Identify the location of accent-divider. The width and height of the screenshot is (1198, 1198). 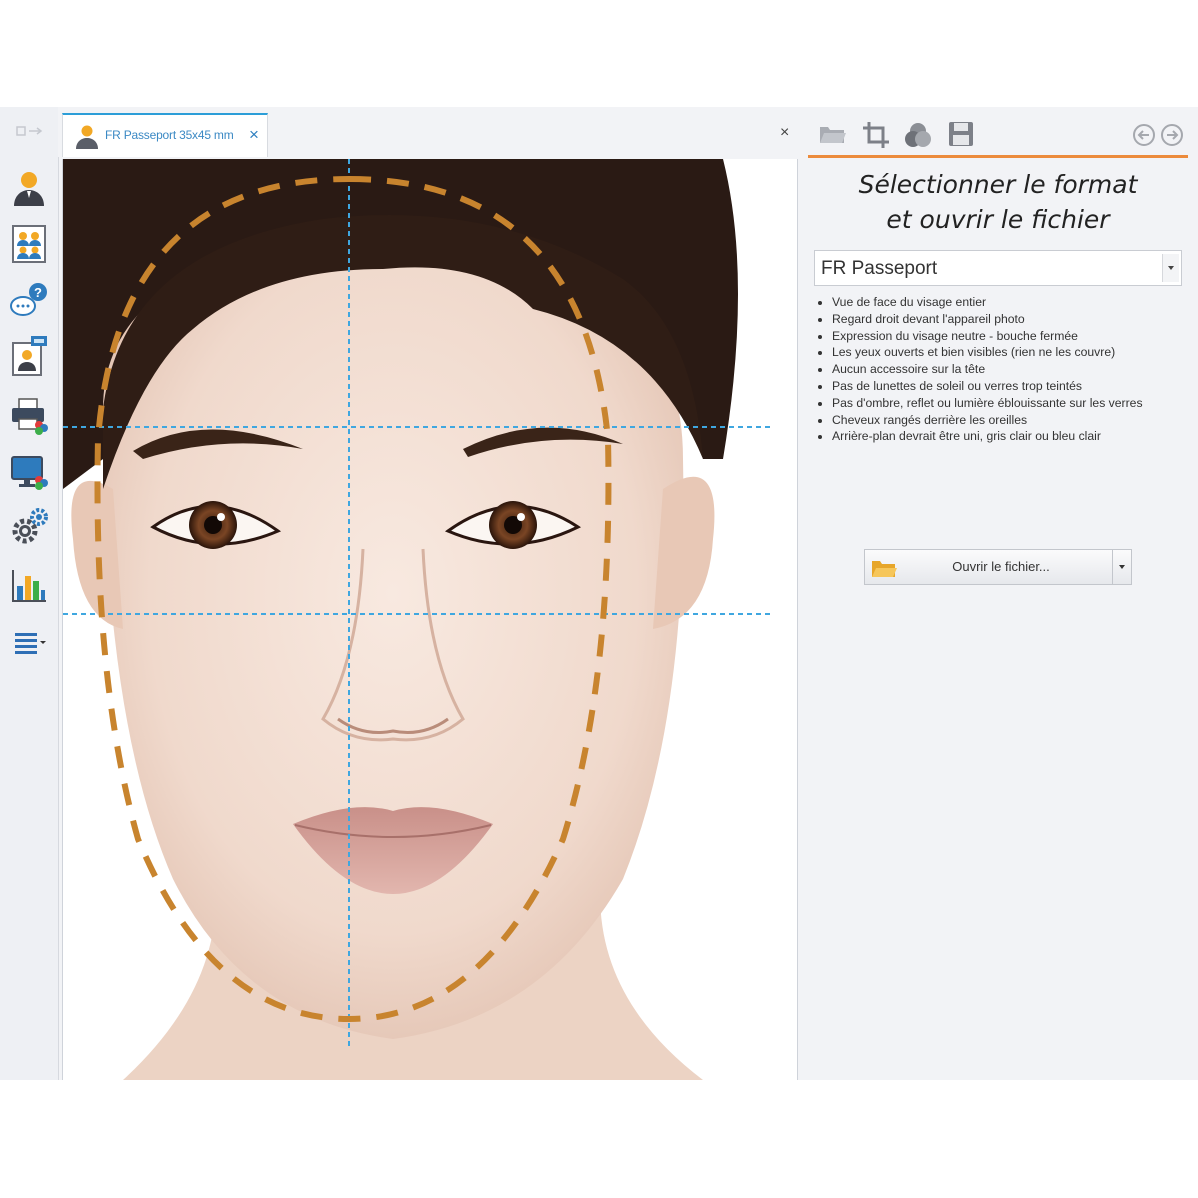
(998, 156).